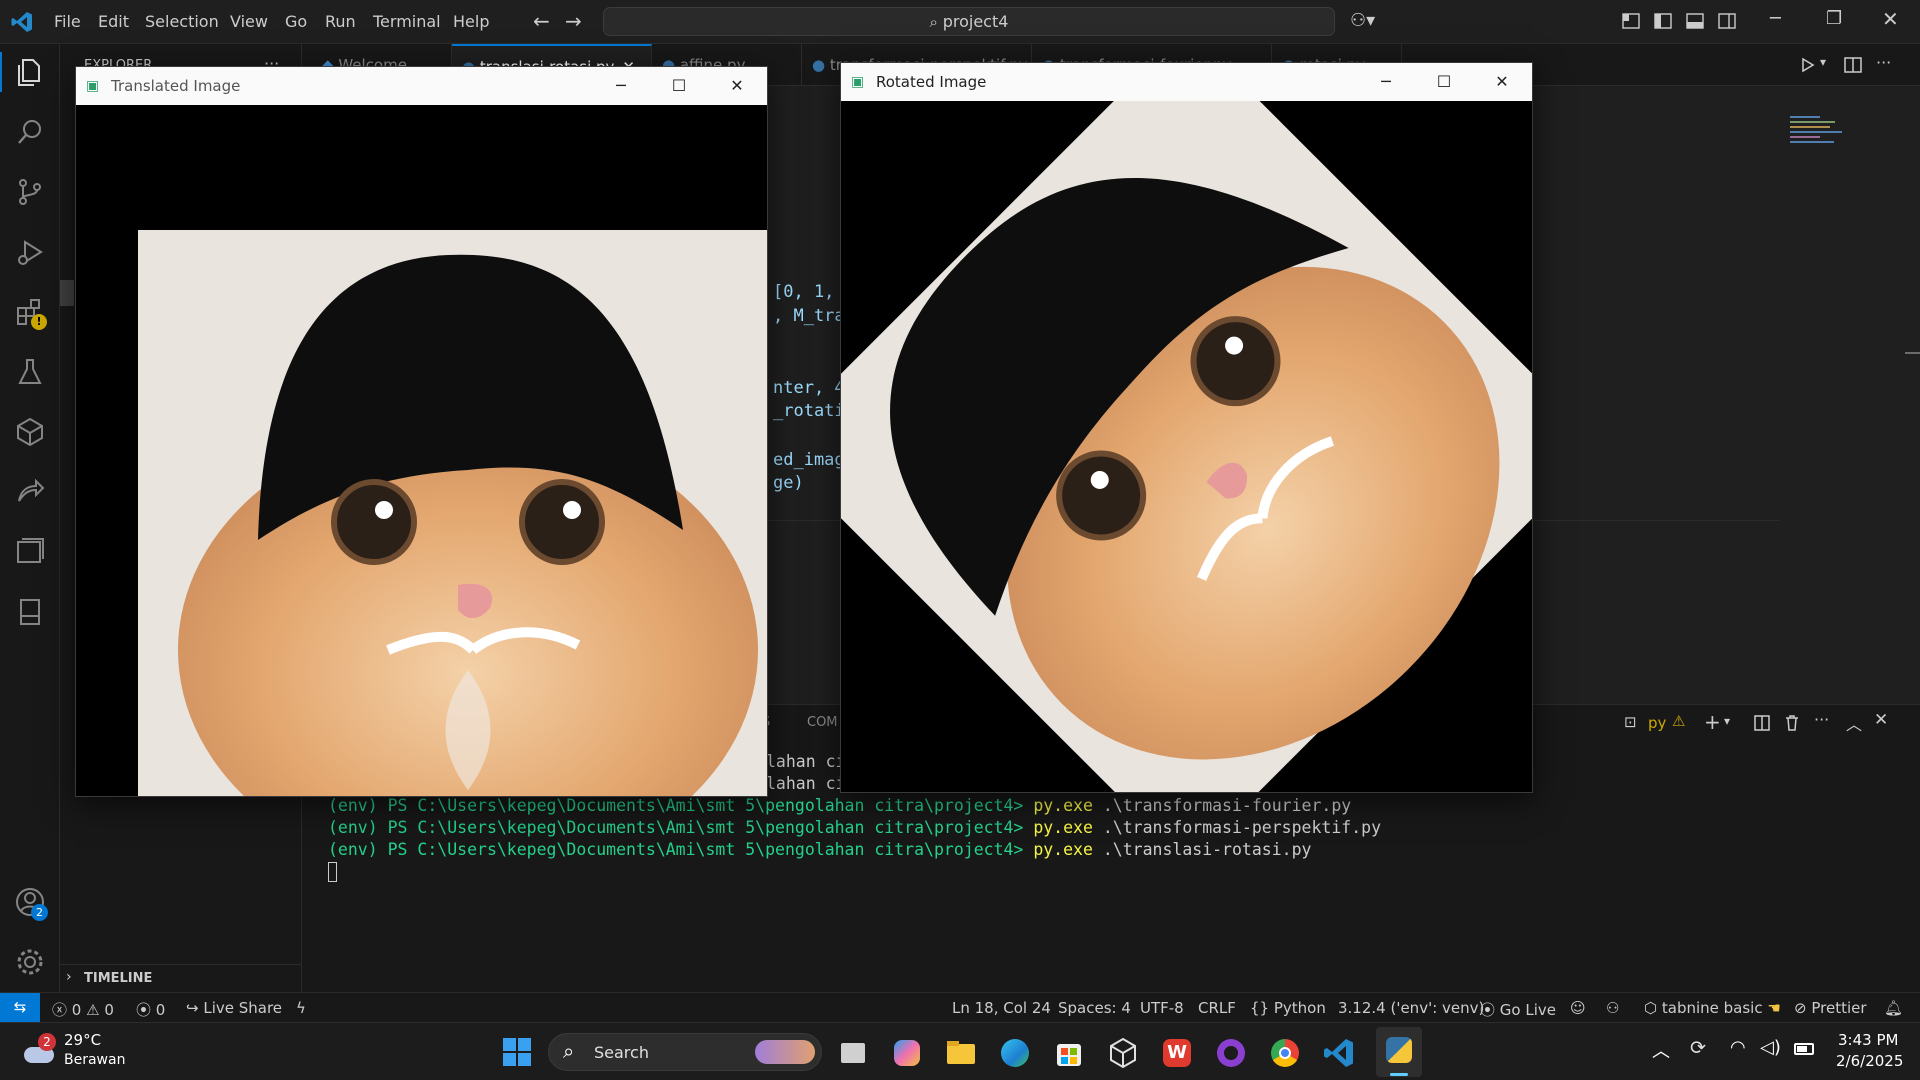 Image resolution: width=1920 pixels, height=1080 pixels. What do you see at coordinates (1399, 1052) in the screenshot?
I see `python-taskbar-app-active` at bounding box center [1399, 1052].